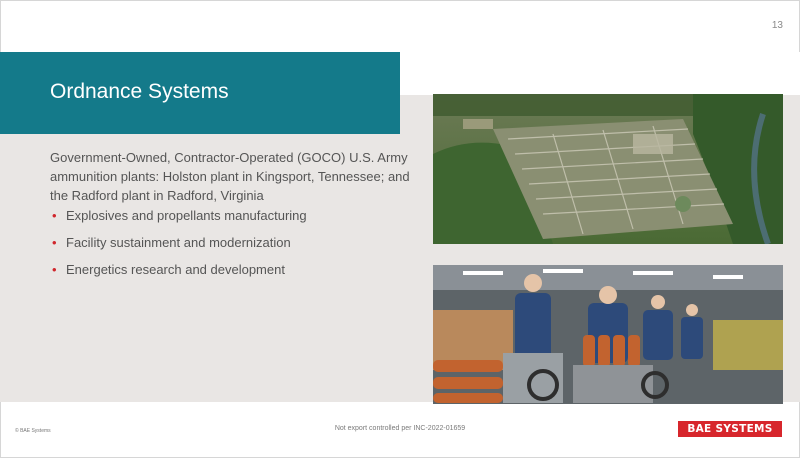 The image size is (800, 458). What do you see at coordinates (777, 25) in the screenshot?
I see `page-number: 13` at bounding box center [777, 25].